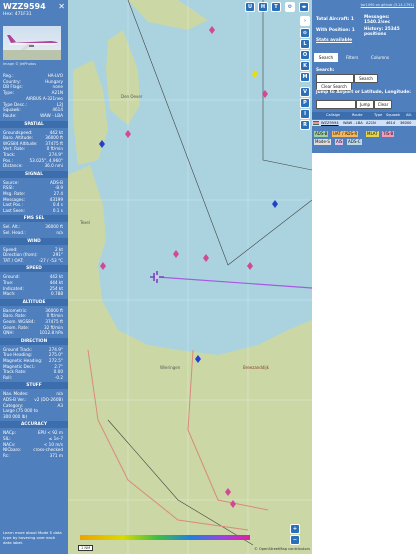 Image resolution: width=416 pixels, height=554 pixels. I want to click on detail-label: Distance:, so click(13, 166).